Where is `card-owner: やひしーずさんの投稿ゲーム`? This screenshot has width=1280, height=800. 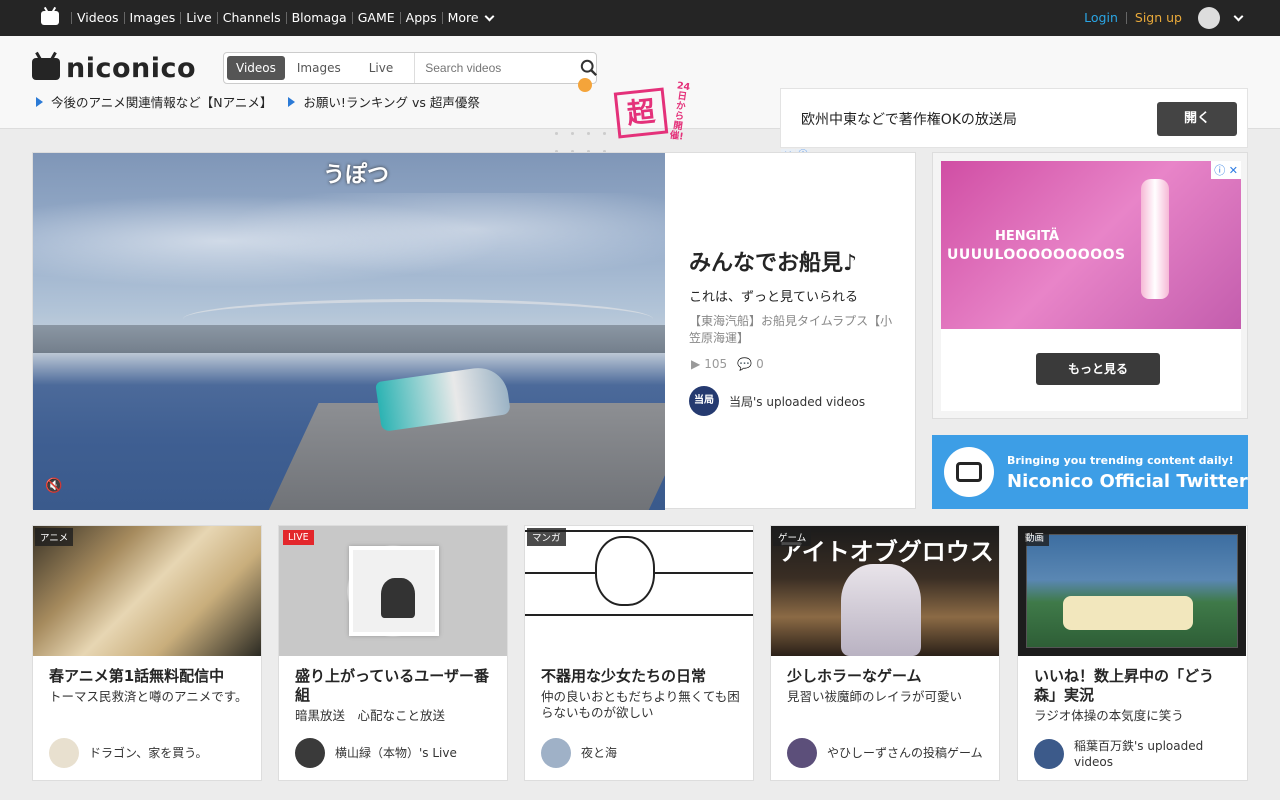
card-owner: やひしーずさんの投稿ゲーム is located at coordinates (887, 753).